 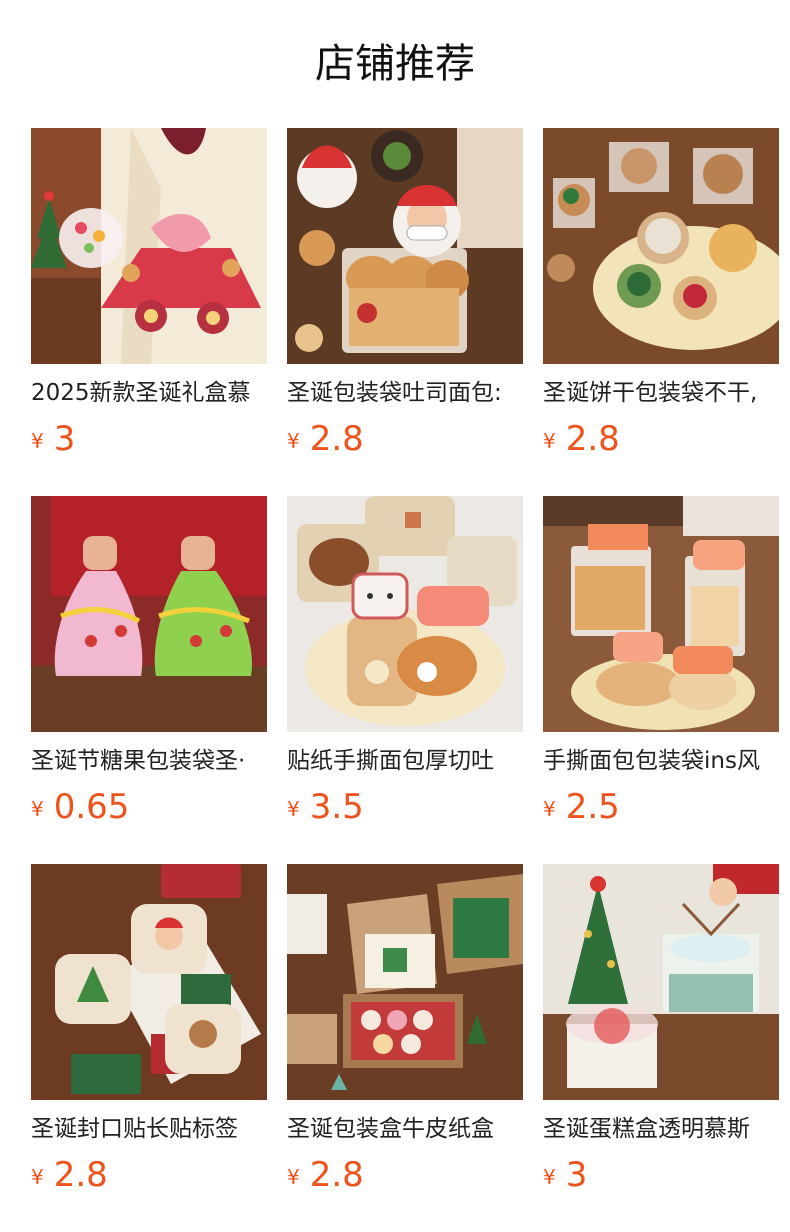 I want to click on product-name: 2025新款圣诞礼盒慕, so click(x=149, y=393).